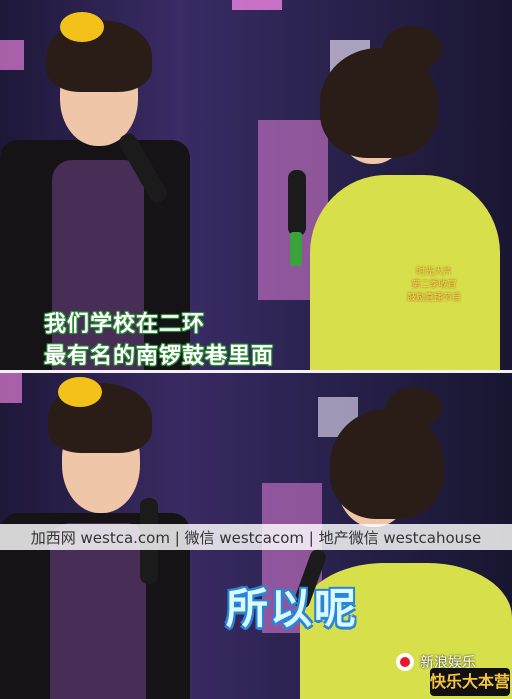 Image resolution: width=512 pixels, height=699 pixels. I want to click on tv-badge-line: 鼓励直播节目, so click(433, 298).